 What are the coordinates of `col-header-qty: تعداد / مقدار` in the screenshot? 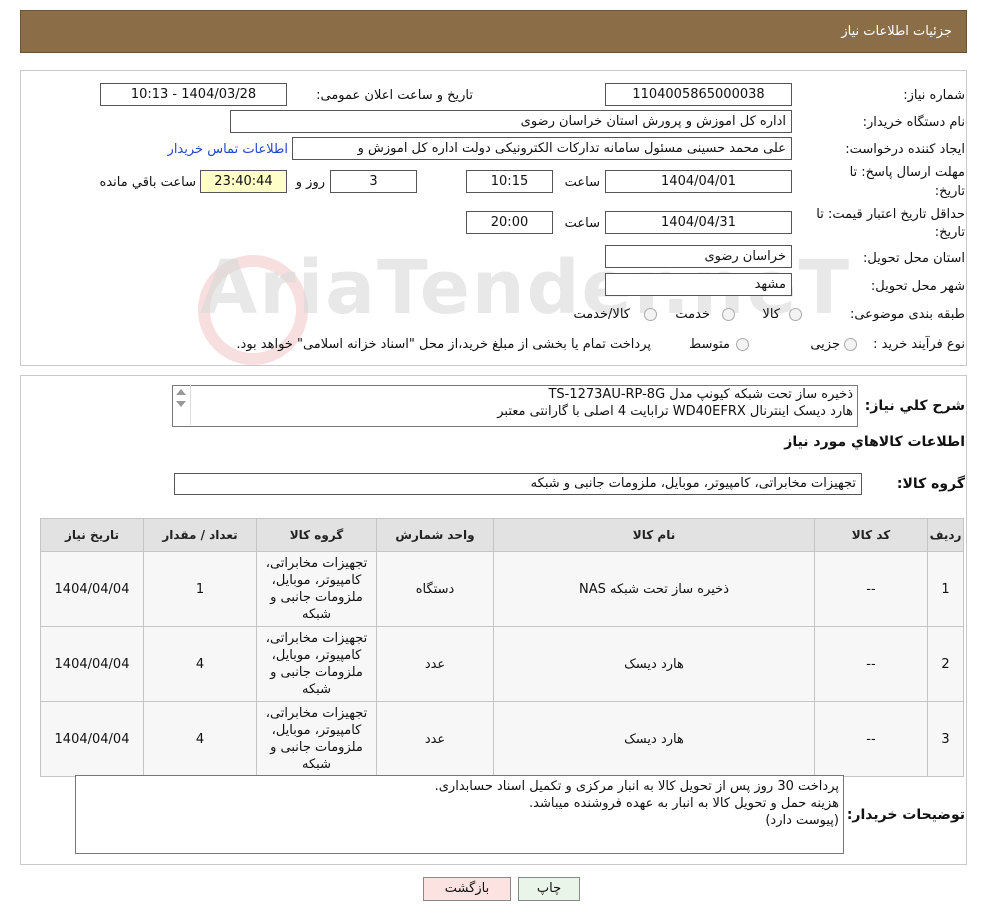 It's located at (200, 535).